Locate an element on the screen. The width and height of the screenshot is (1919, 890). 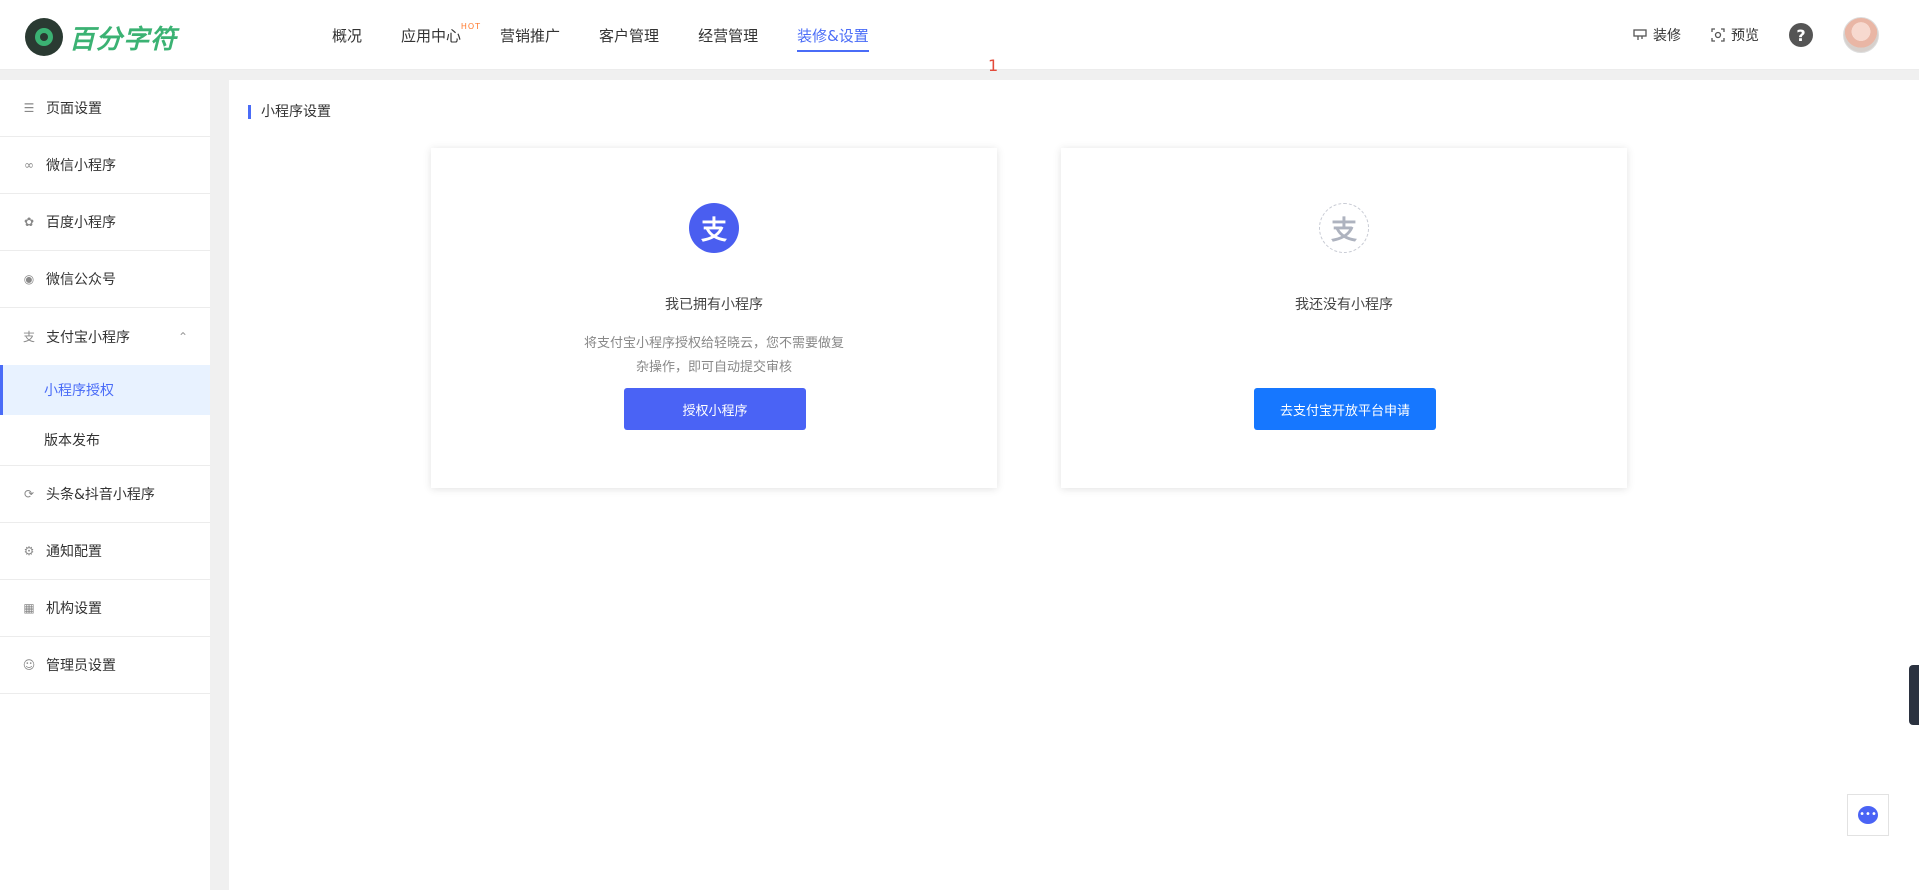
card-title: 我还没有小程序 is located at coordinates (1344, 305).